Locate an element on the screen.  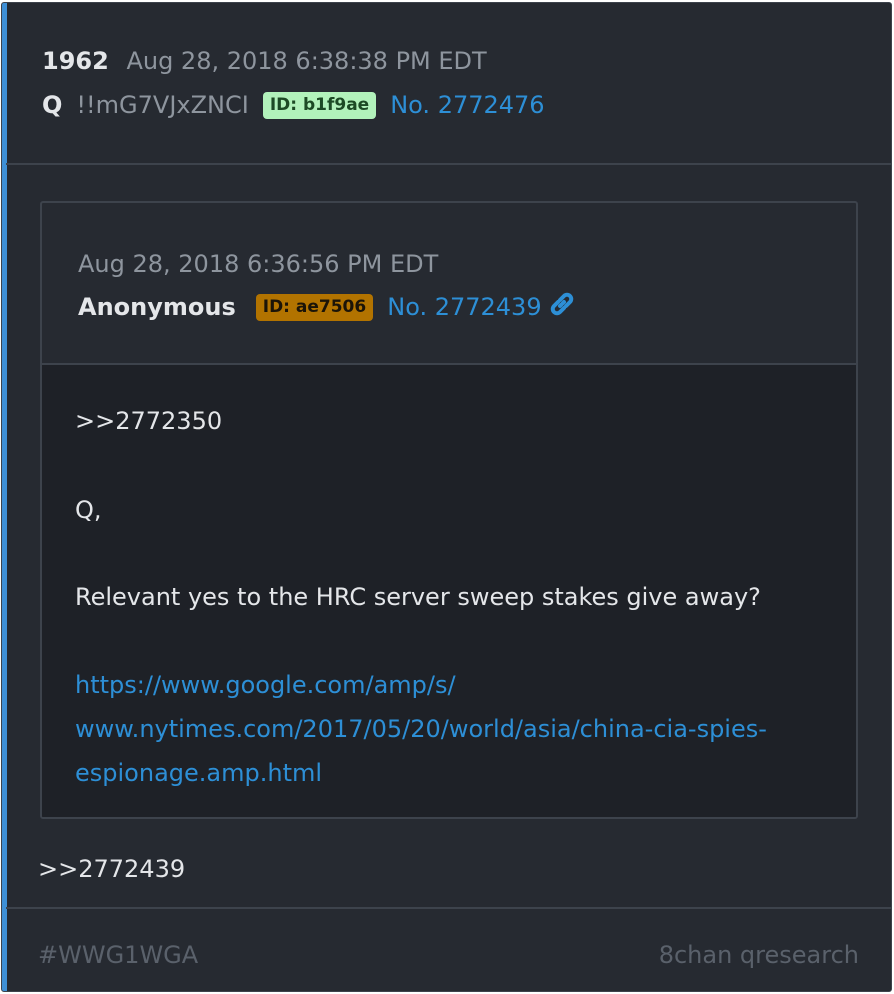
footer-source: 8chan qresearch is located at coordinates (758, 955).